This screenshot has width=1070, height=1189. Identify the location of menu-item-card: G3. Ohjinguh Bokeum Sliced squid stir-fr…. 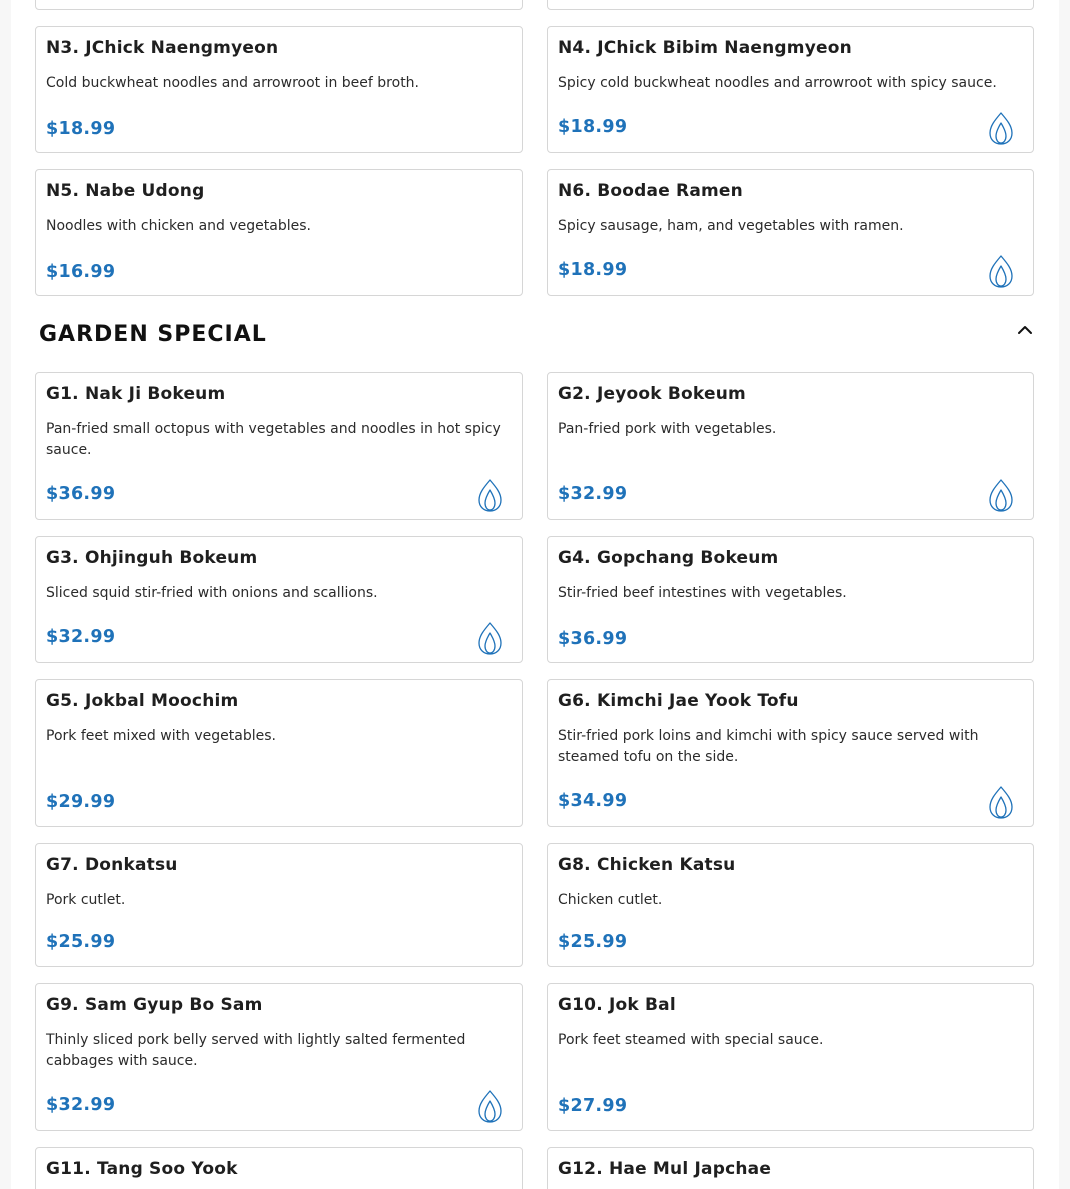
(279, 599).